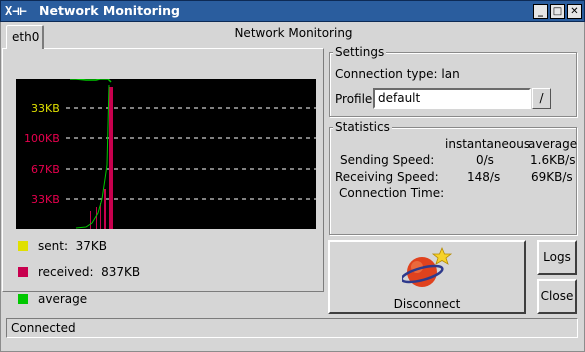 This screenshot has height=352, width=585. What do you see at coordinates (387, 177) in the screenshot?
I see `receiving-speed-label: Receiving Speed:` at bounding box center [387, 177].